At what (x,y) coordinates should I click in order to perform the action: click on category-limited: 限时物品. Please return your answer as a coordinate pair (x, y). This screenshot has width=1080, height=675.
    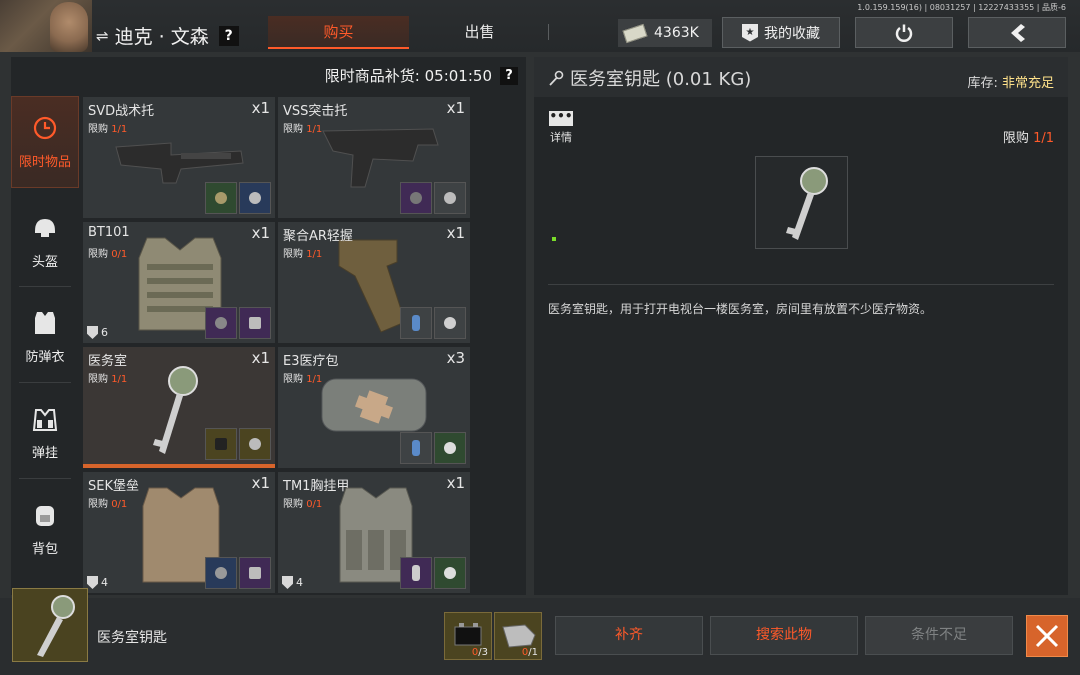
    Looking at the image, I should click on (45, 142).